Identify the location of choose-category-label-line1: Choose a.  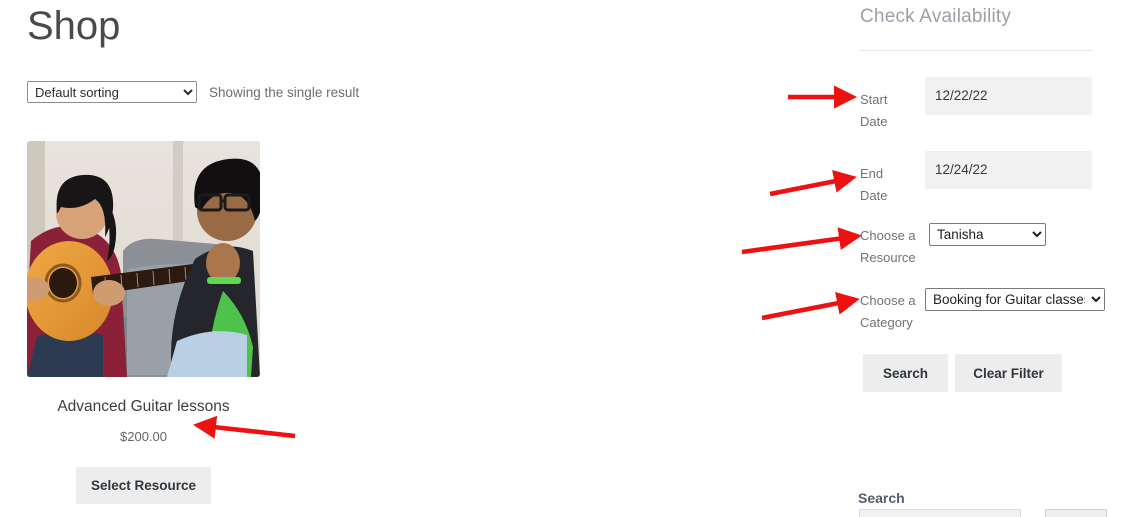
(888, 300).